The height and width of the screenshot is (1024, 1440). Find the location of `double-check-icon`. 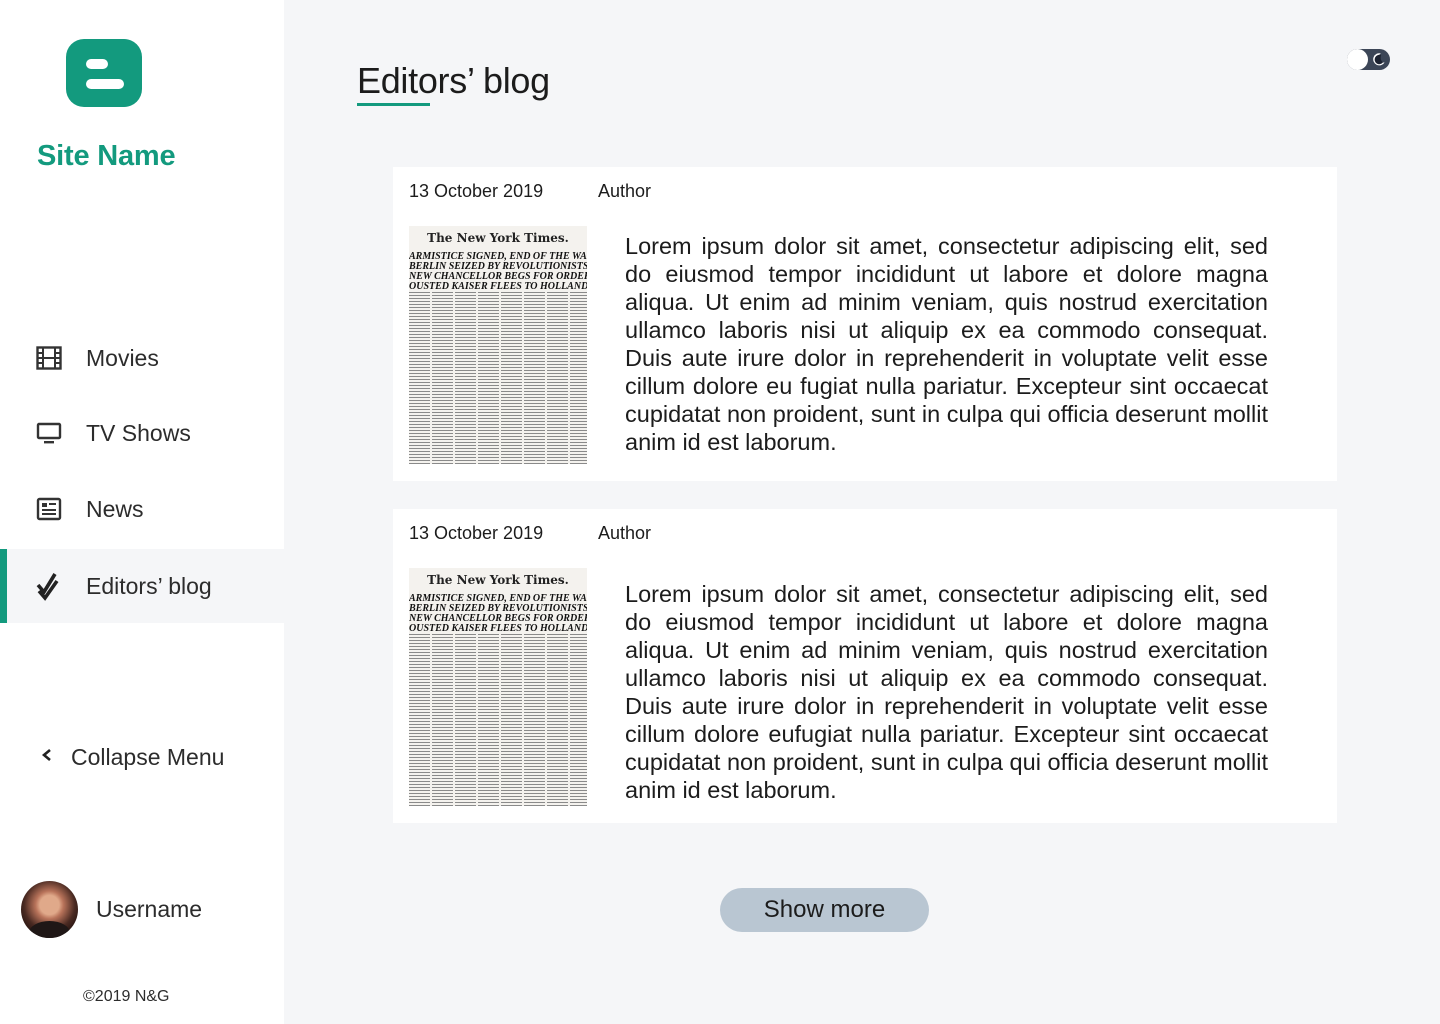

double-check-icon is located at coordinates (49, 587).